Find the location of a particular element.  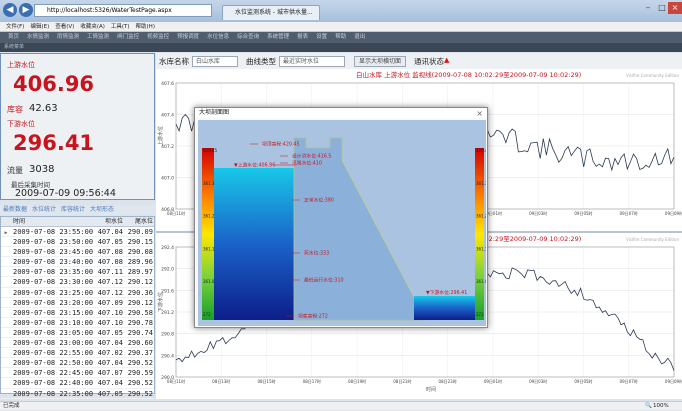

cell-tail-level: 290.74 is located at coordinates (140, 332).